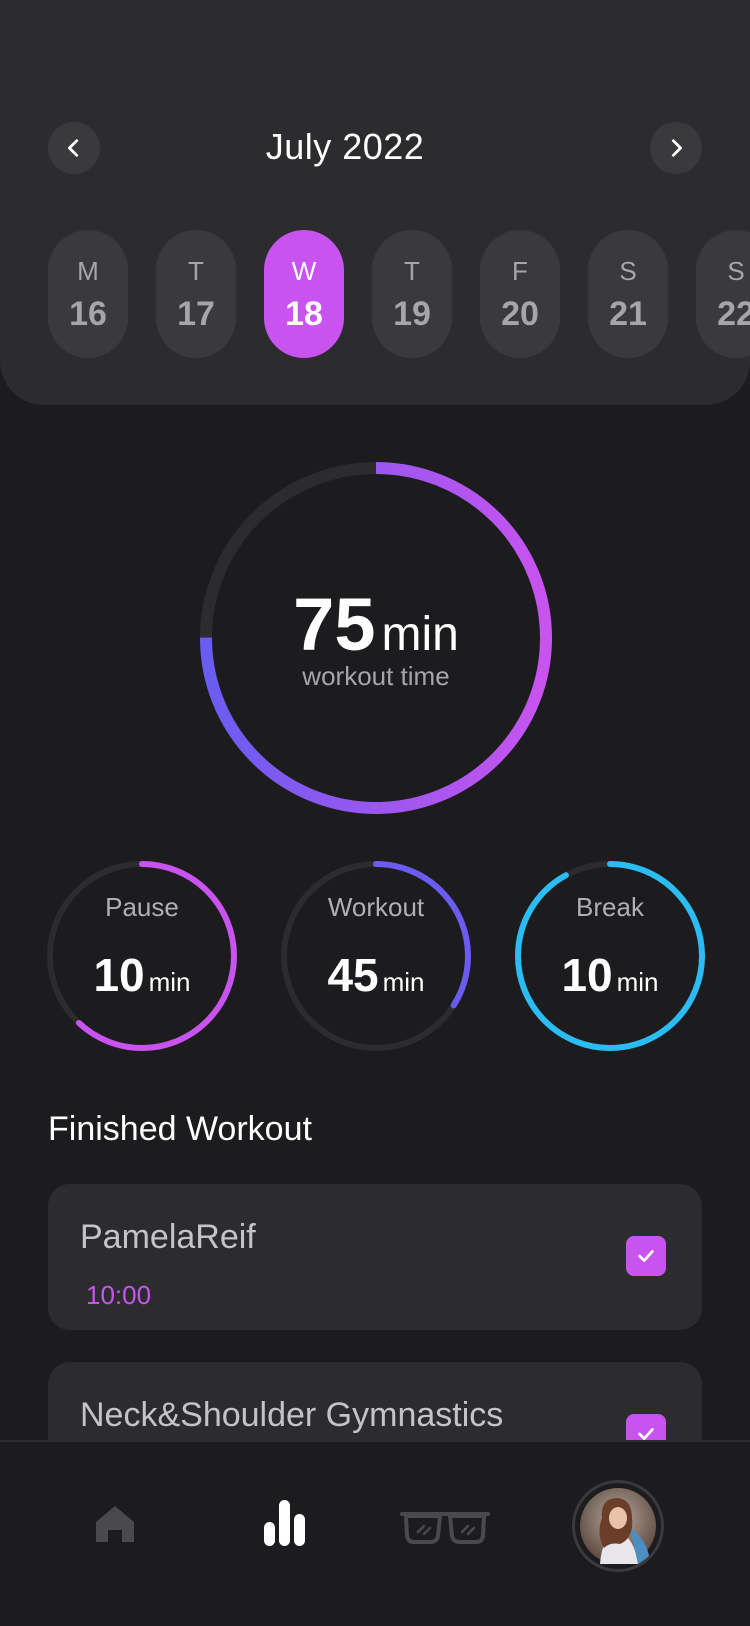 This screenshot has width=750, height=1626. I want to click on checkbox, so click(646, 1256).